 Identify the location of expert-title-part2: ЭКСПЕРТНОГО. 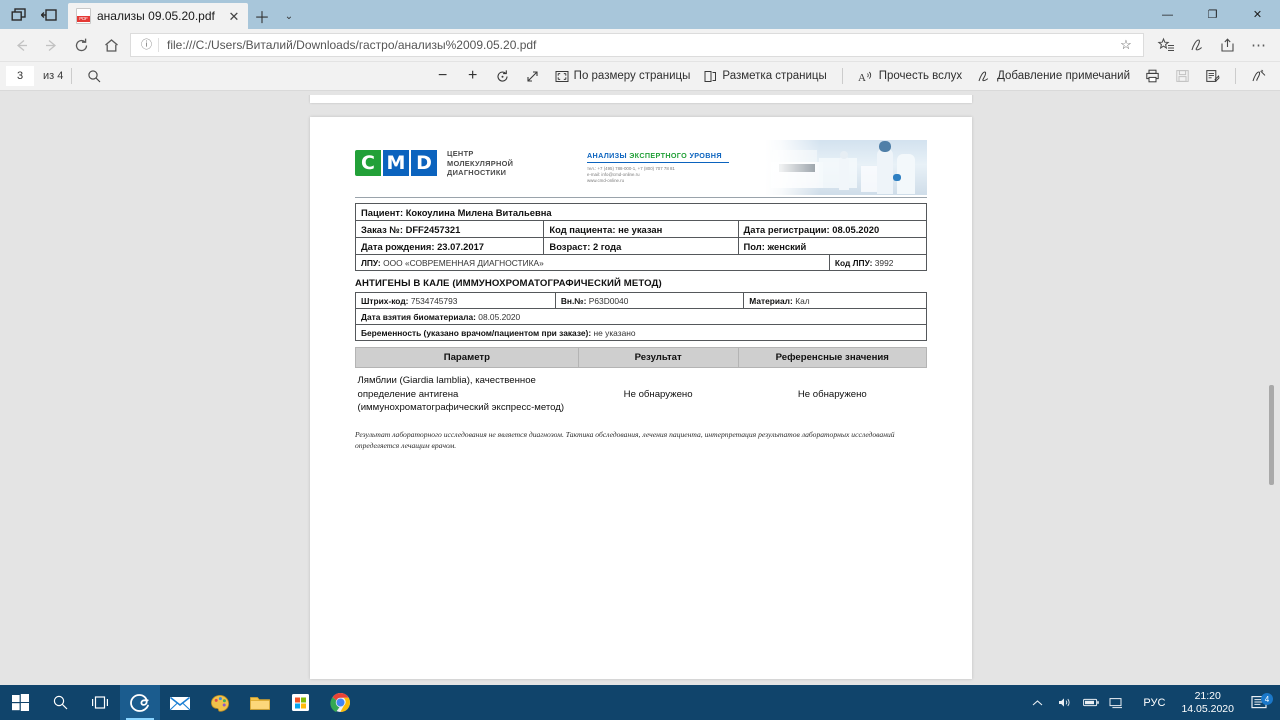
(658, 155).